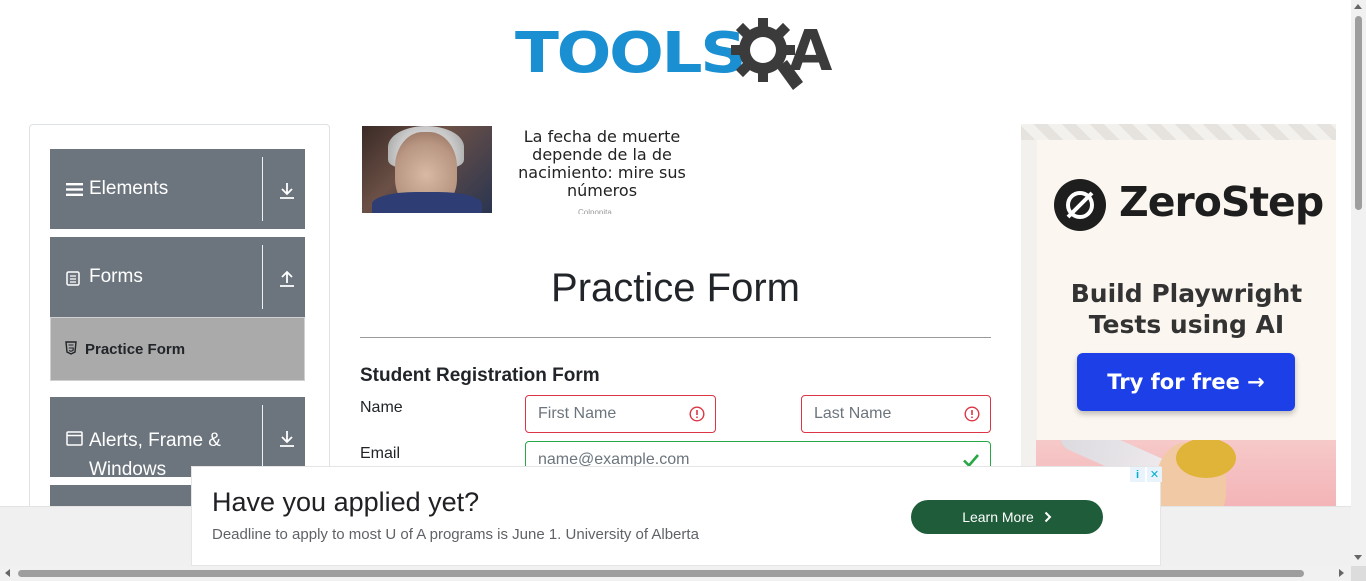 Image resolution: width=1366 pixels, height=581 pixels. Describe the element at coordinates (998, 517) in the screenshot. I see `learn-more-label: Learn More` at that location.